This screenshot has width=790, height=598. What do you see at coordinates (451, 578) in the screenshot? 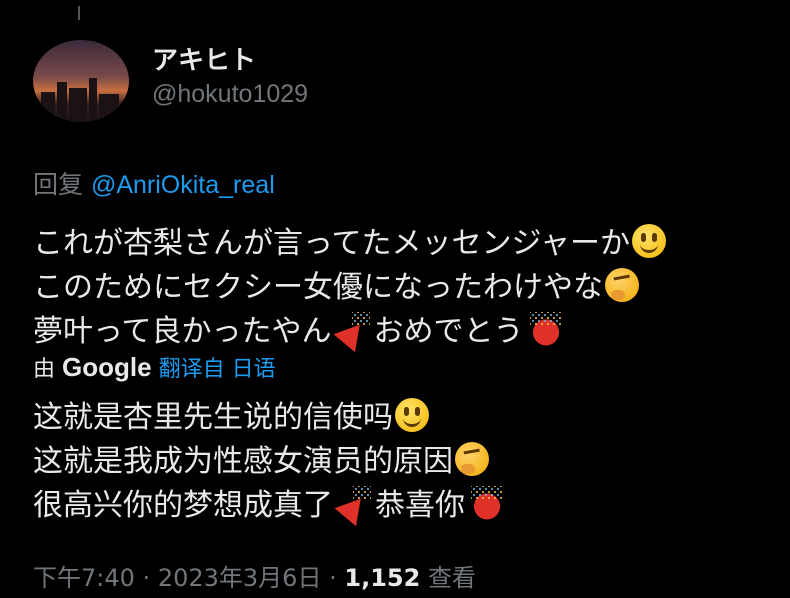
I see `views-label: 查看` at bounding box center [451, 578].